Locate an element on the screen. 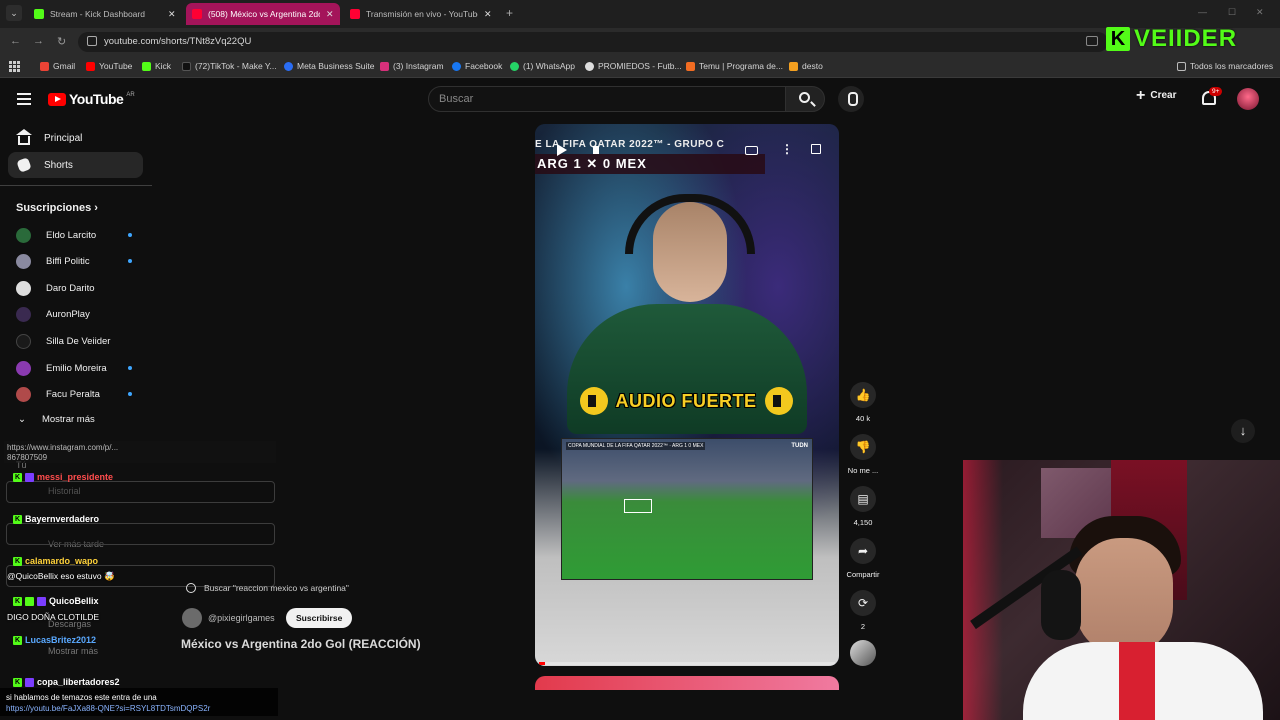 This screenshot has width=1280, height=720. url-text: youtube.com/shorts/TNt8zVq22QU is located at coordinates (178, 41).